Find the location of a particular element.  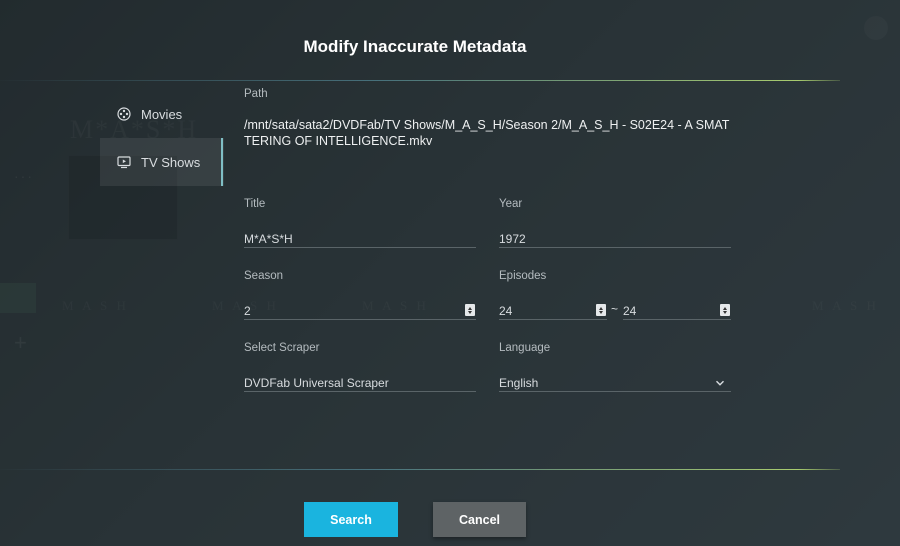

media-type-sidebar: Movies TV Shows is located at coordinates (162, 138).